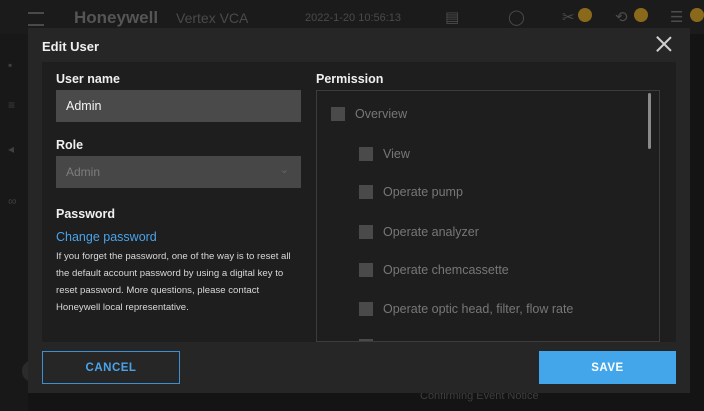  Describe the element at coordinates (423, 192) in the screenshot. I see `permission-label-text: Operate pump` at that location.